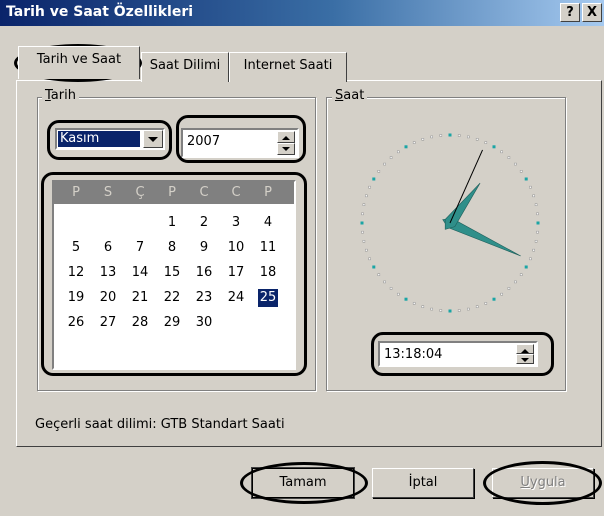  I want to click on year-spin-buttons, so click(286, 143).